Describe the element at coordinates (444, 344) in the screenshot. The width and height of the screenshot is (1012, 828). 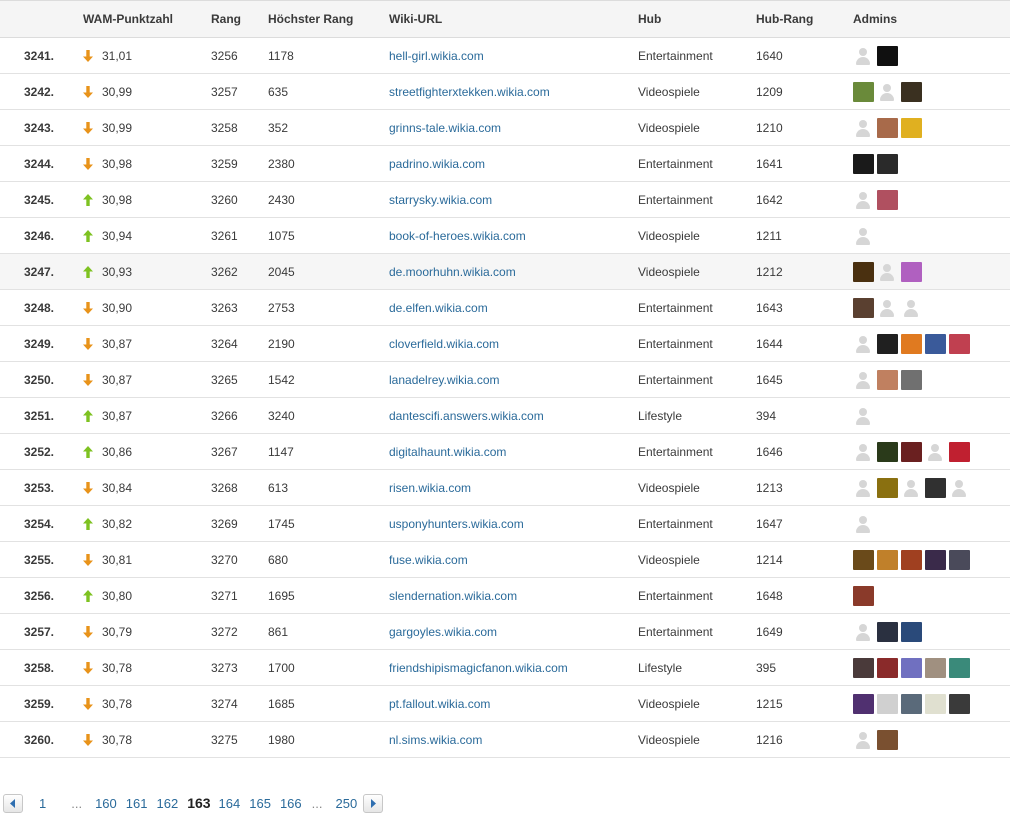
I see `wiki-url-link: cloverfield.wikia.com` at that location.